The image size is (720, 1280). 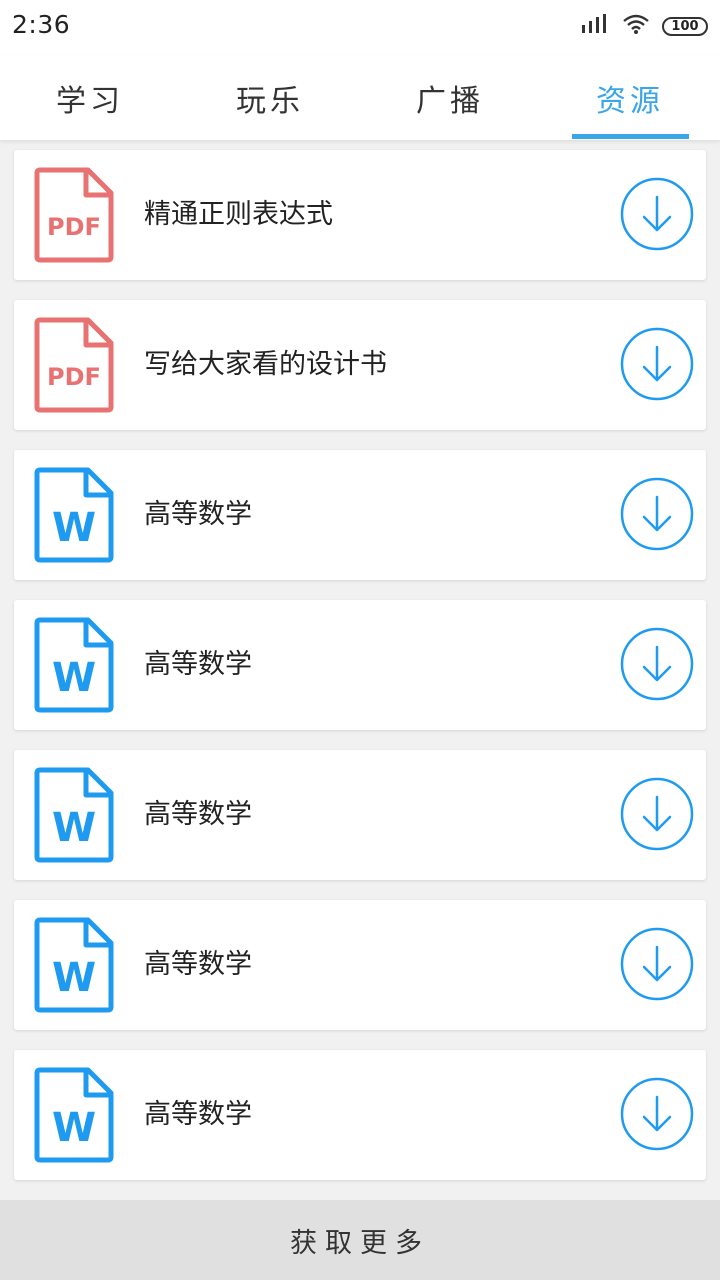 What do you see at coordinates (360, 215) in the screenshot?
I see `resource-card: PDF 精通正则表达式` at bounding box center [360, 215].